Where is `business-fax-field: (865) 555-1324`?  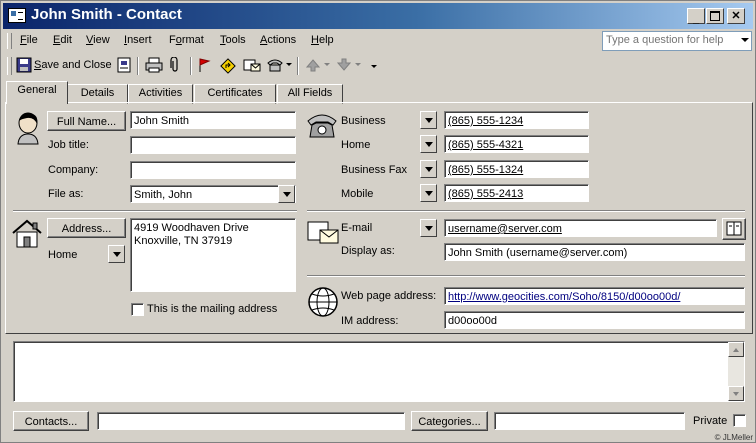 business-fax-field: (865) 555-1324 is located at coordinates (516, 169).